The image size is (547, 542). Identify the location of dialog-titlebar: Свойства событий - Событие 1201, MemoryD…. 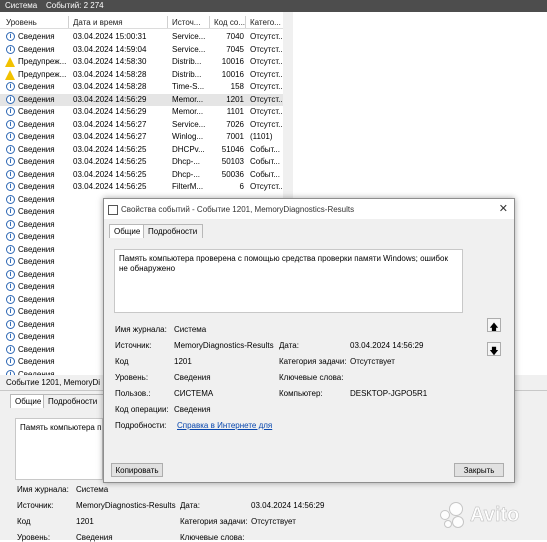
(309, 209).